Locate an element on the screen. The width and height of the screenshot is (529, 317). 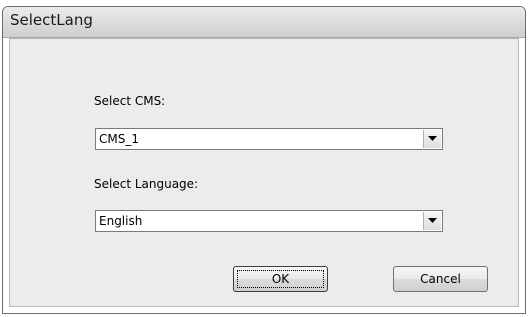
select-cms-label: Select CMS: is located at coordinates (130, 101).